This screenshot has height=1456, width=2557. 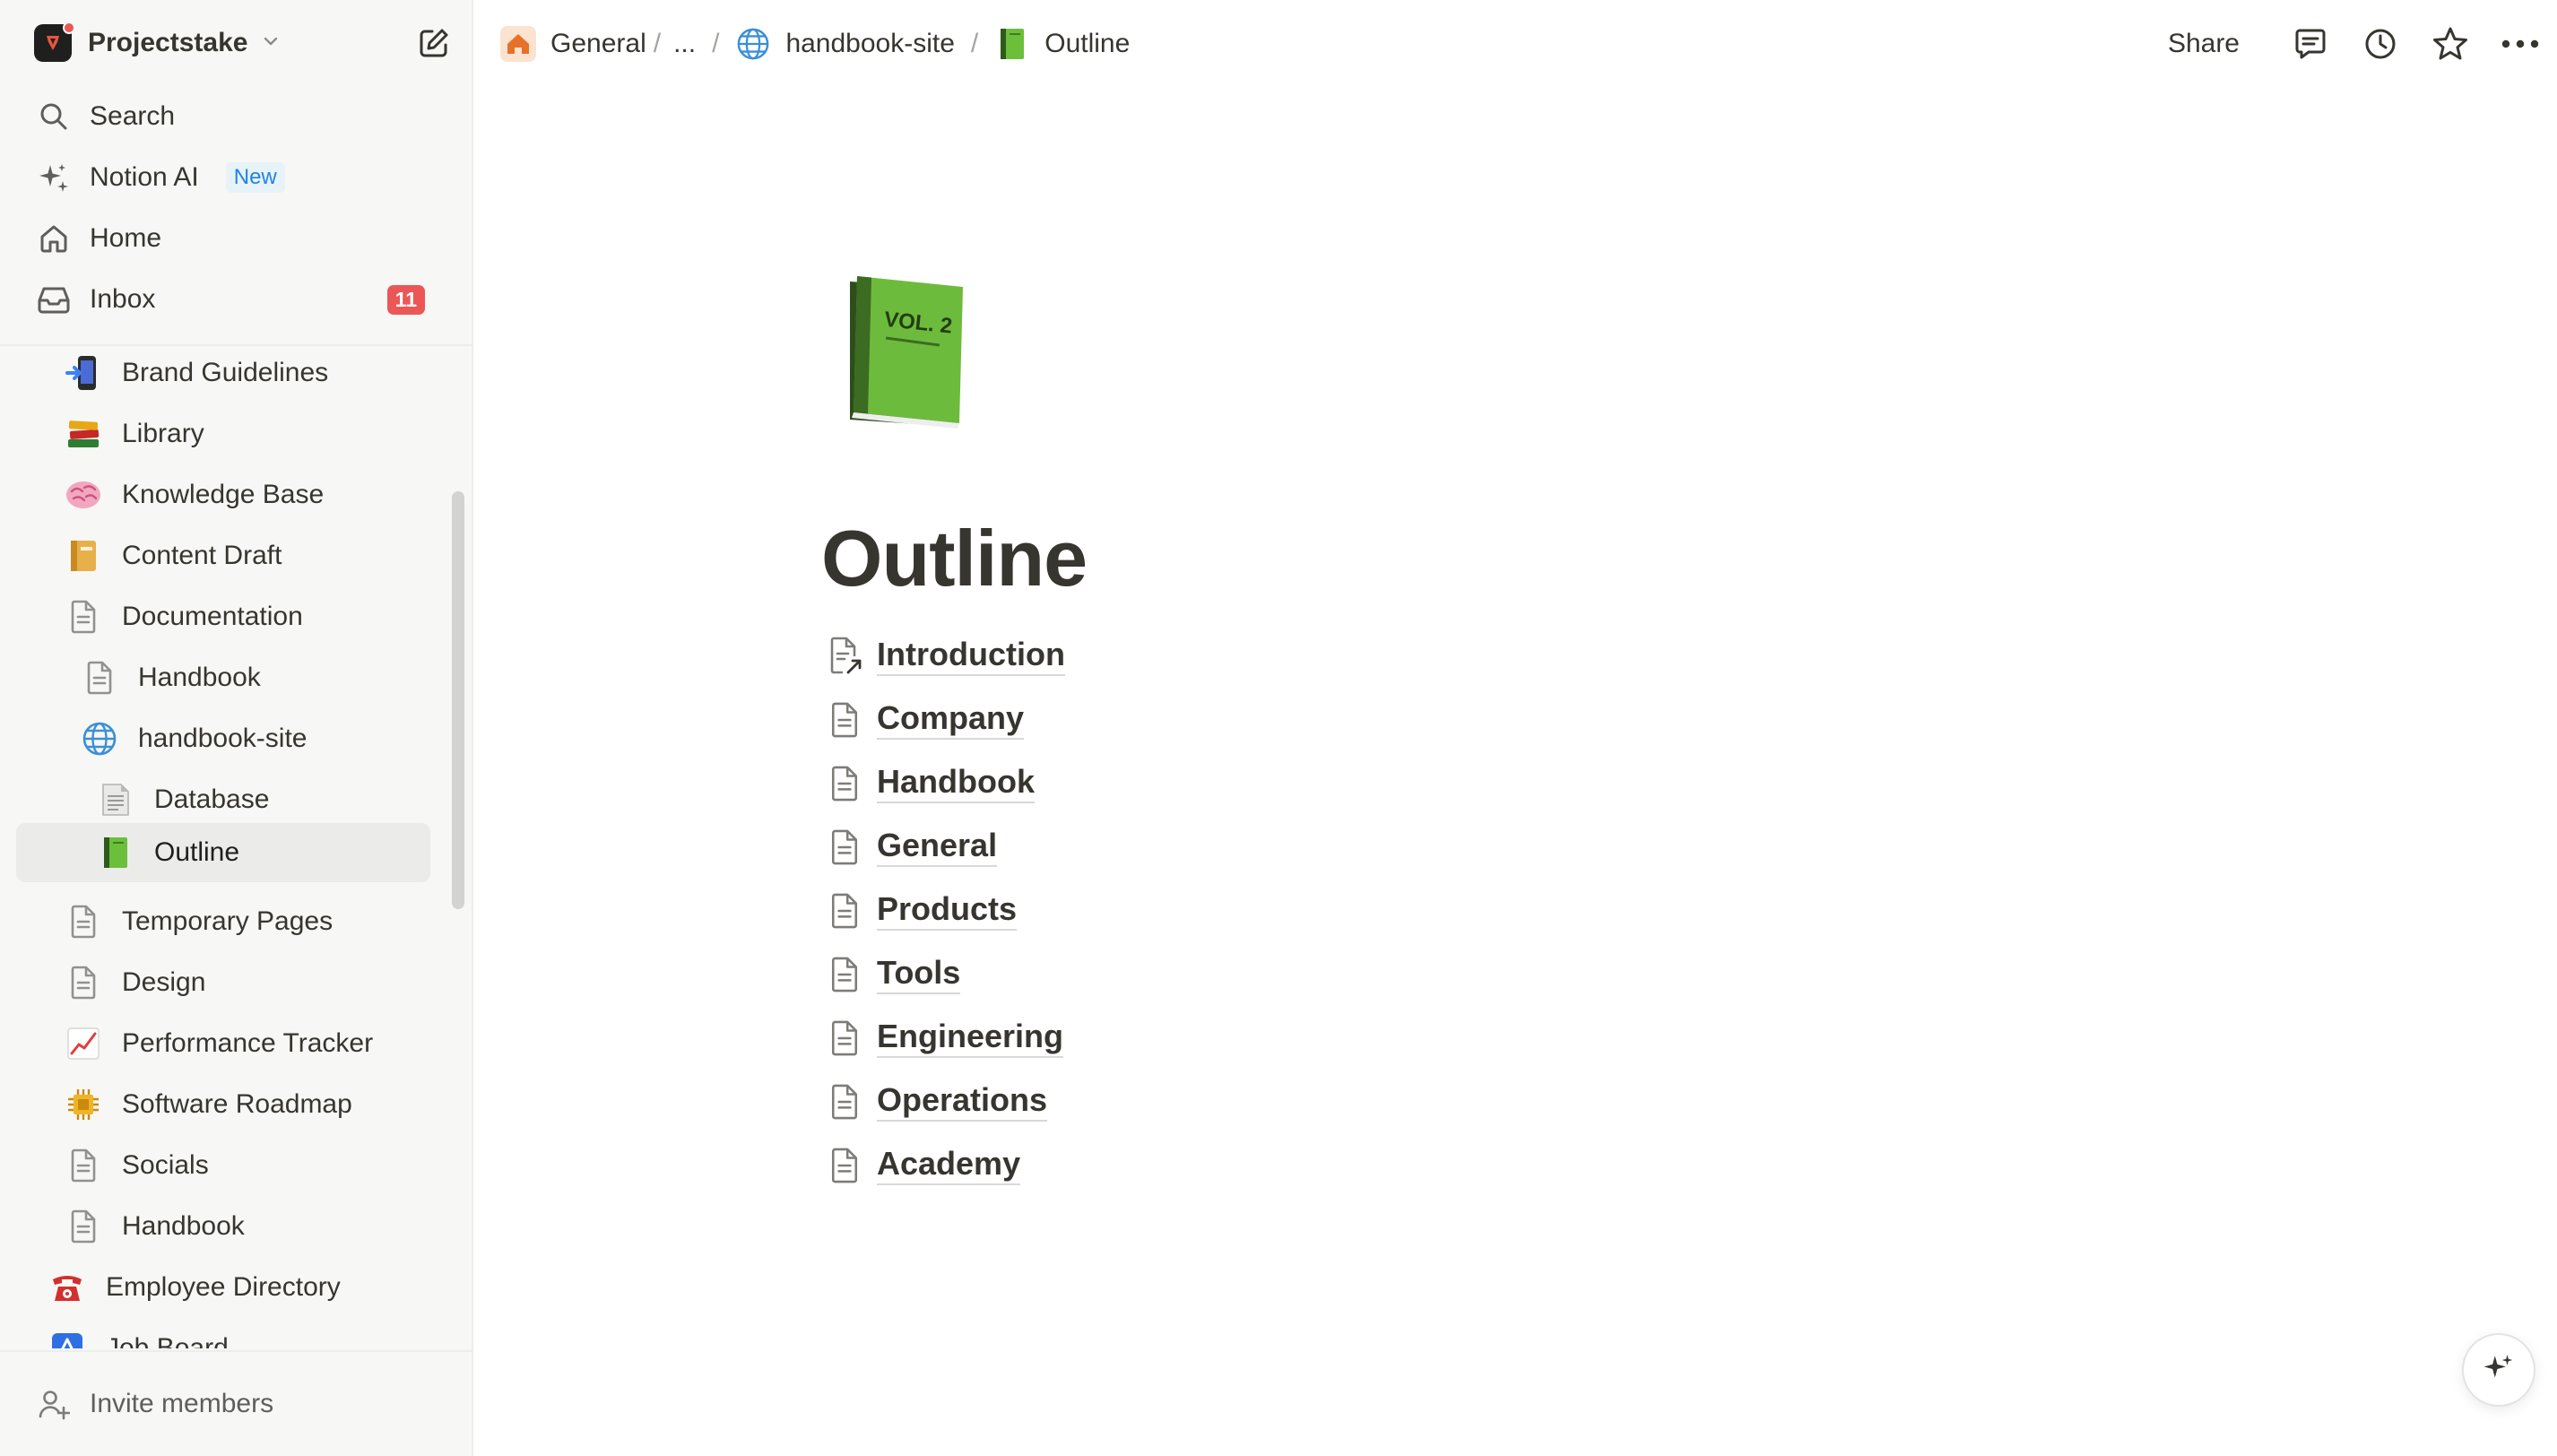 What do you see at coordinates (236, 238) in the screenshot?
I see `sidebar-home: Home` at bounding box center [236, 238].